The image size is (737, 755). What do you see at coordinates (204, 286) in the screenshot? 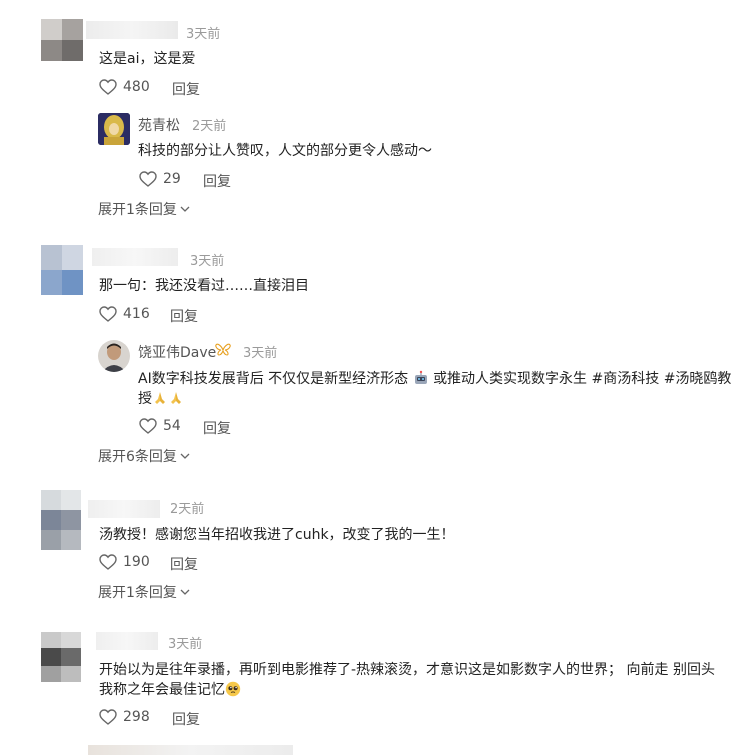
I see `comment-text: 那一句：我还没看过……直接泪目` at bounding box center [204, 286].